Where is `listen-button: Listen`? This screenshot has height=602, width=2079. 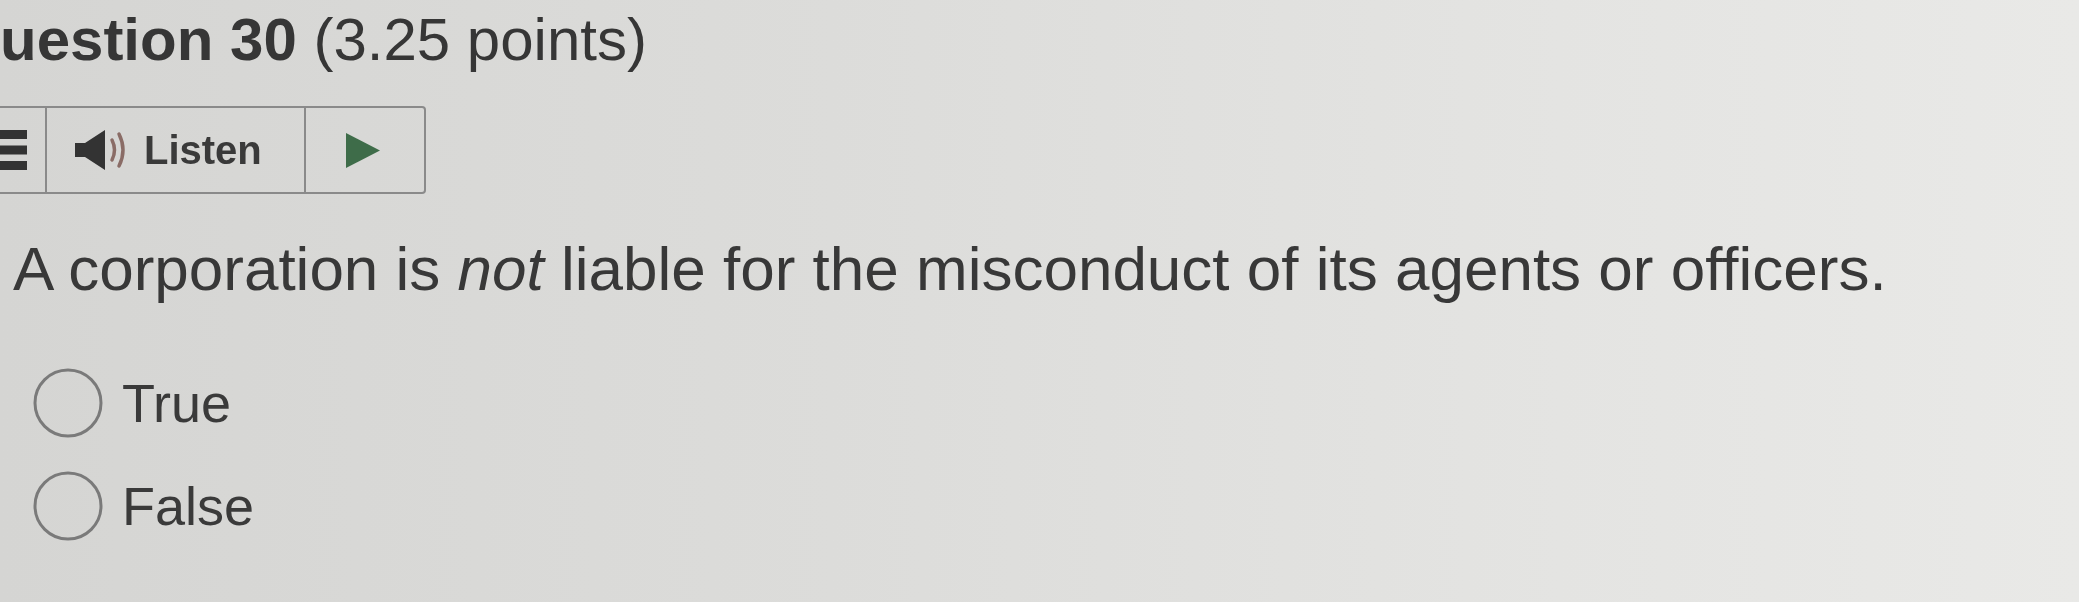
listen-button: Listen is located at coordinates (176, 150).